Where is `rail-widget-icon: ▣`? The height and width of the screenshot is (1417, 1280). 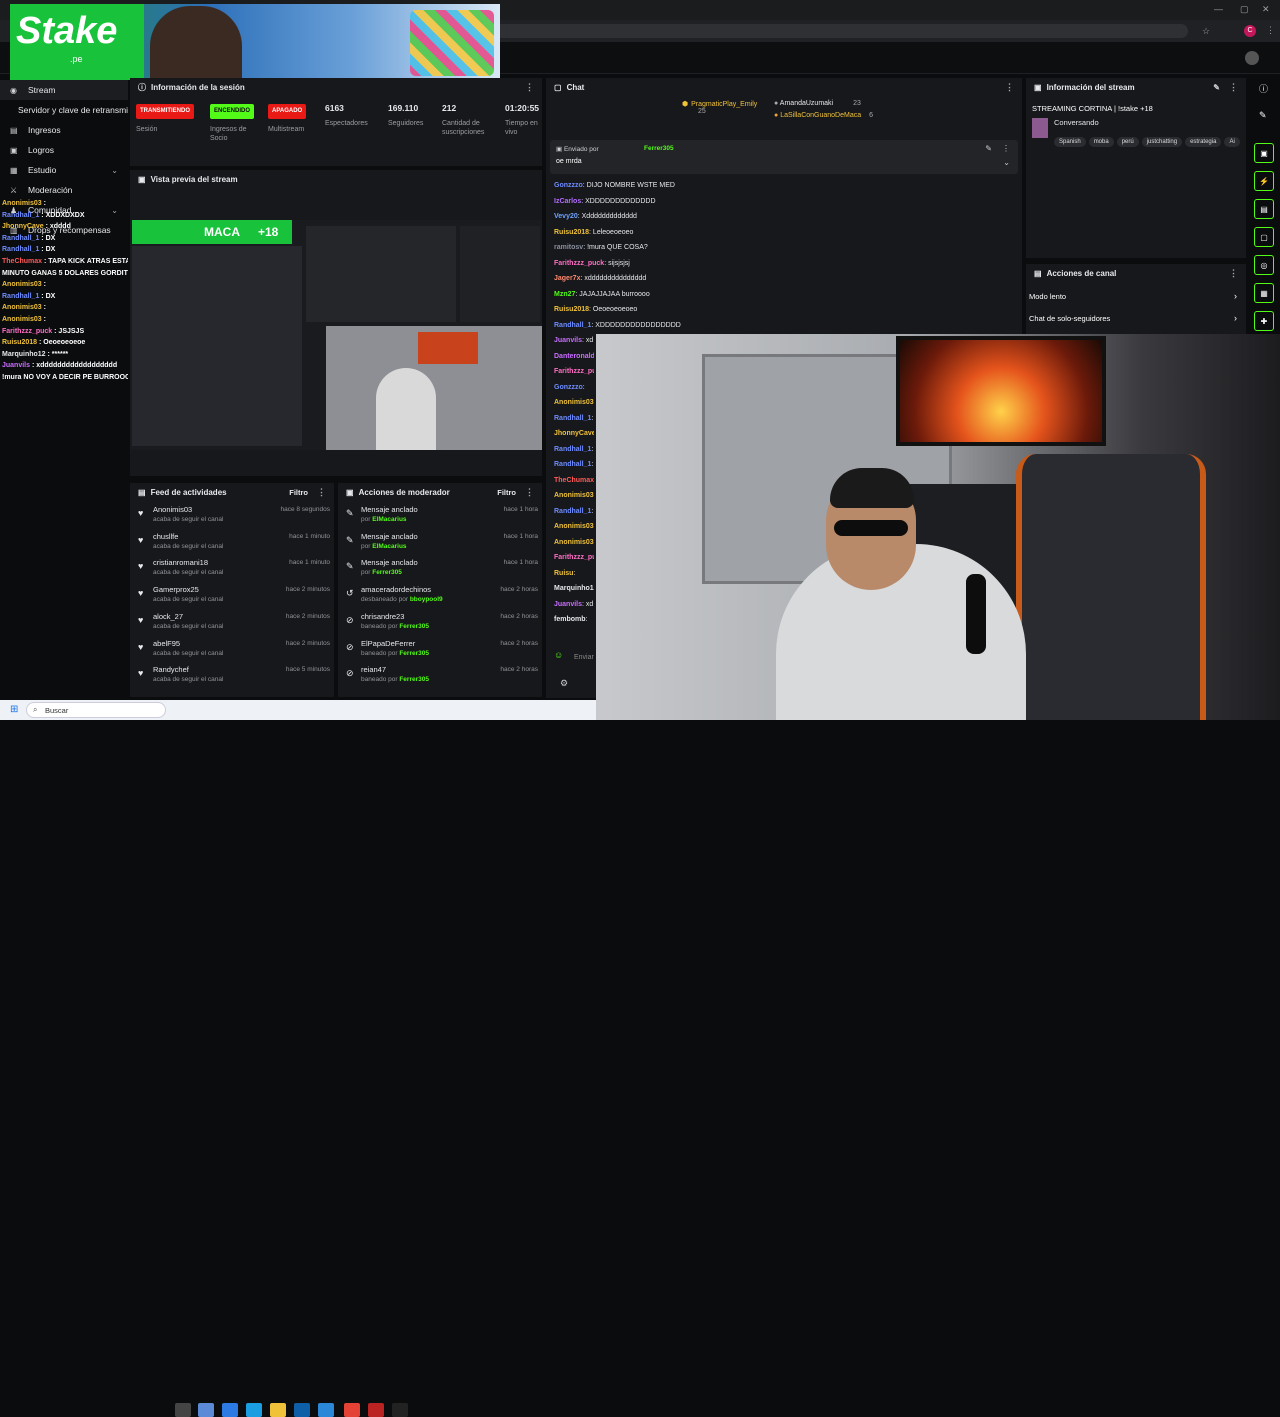 rail-widget-icon: ▣ is located at coordinates (1264, 153).